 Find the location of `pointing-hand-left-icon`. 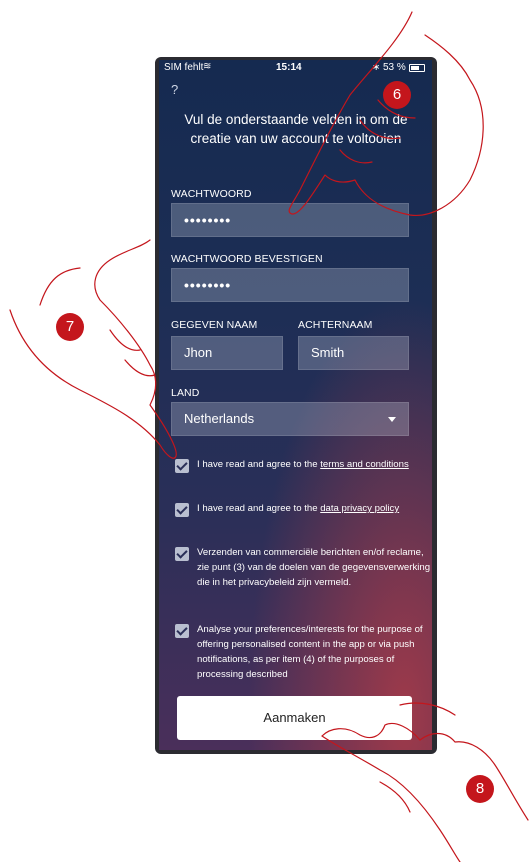

pointing-hand-left-icon is located at coordinates (93, 349).